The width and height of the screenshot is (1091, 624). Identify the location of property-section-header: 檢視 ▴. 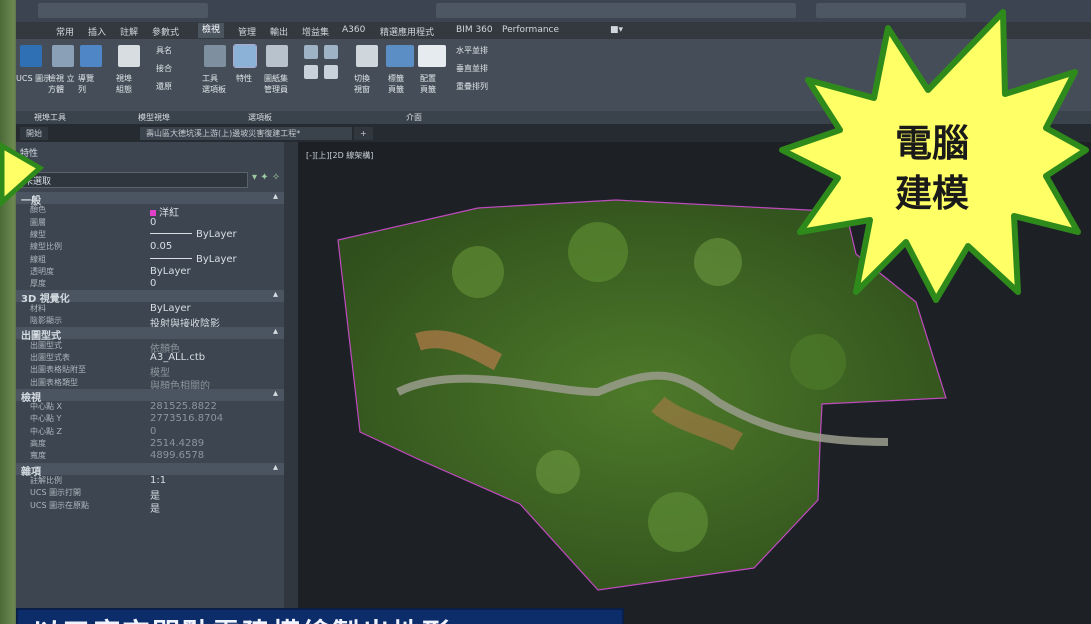
(150, 396).